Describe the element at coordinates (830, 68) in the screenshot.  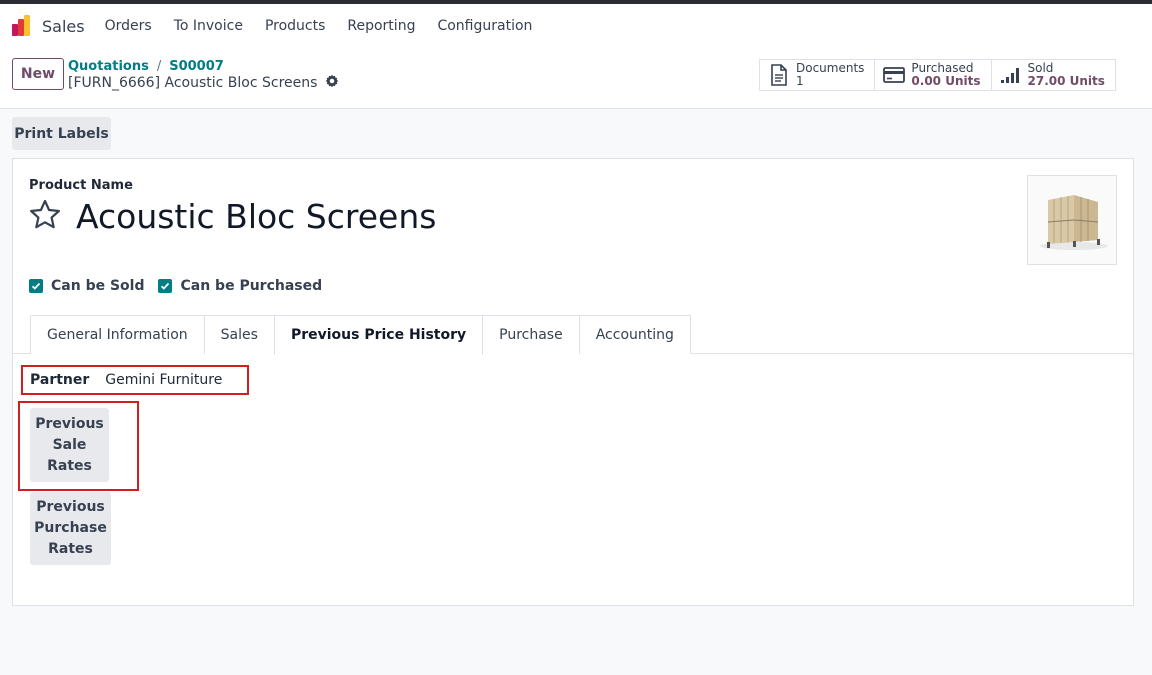
I see `documents-label: Documents` at that location.